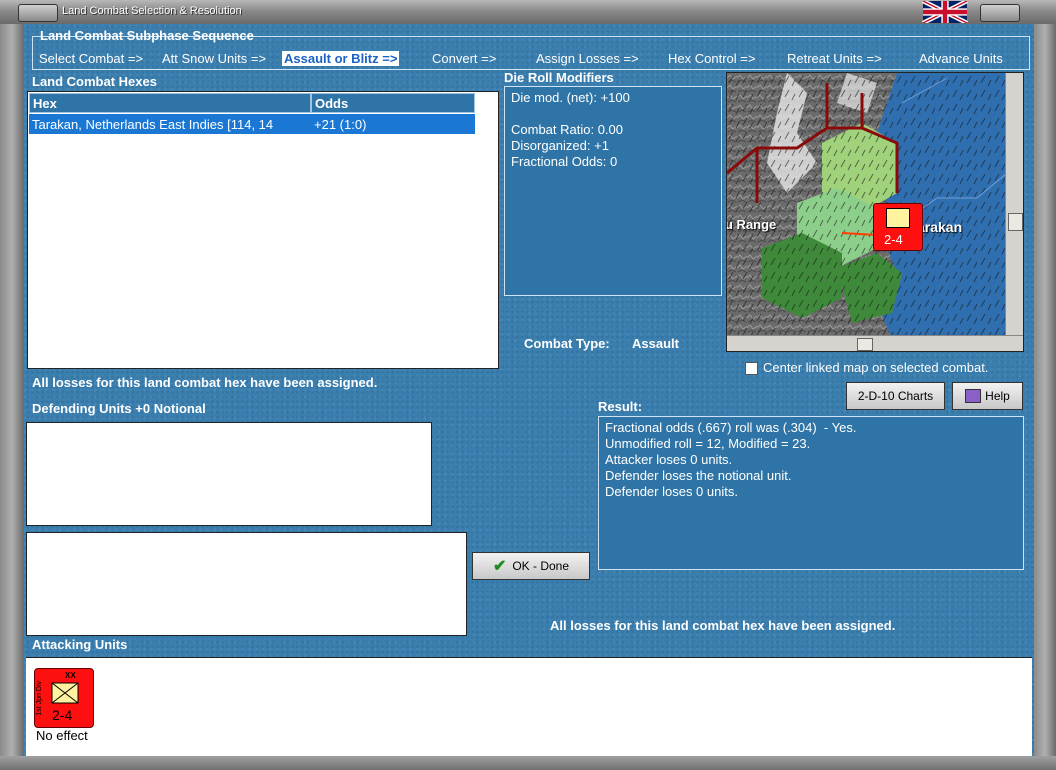  I want to click on unit-side-label: 1st Jpn Div, so click(39, 698).